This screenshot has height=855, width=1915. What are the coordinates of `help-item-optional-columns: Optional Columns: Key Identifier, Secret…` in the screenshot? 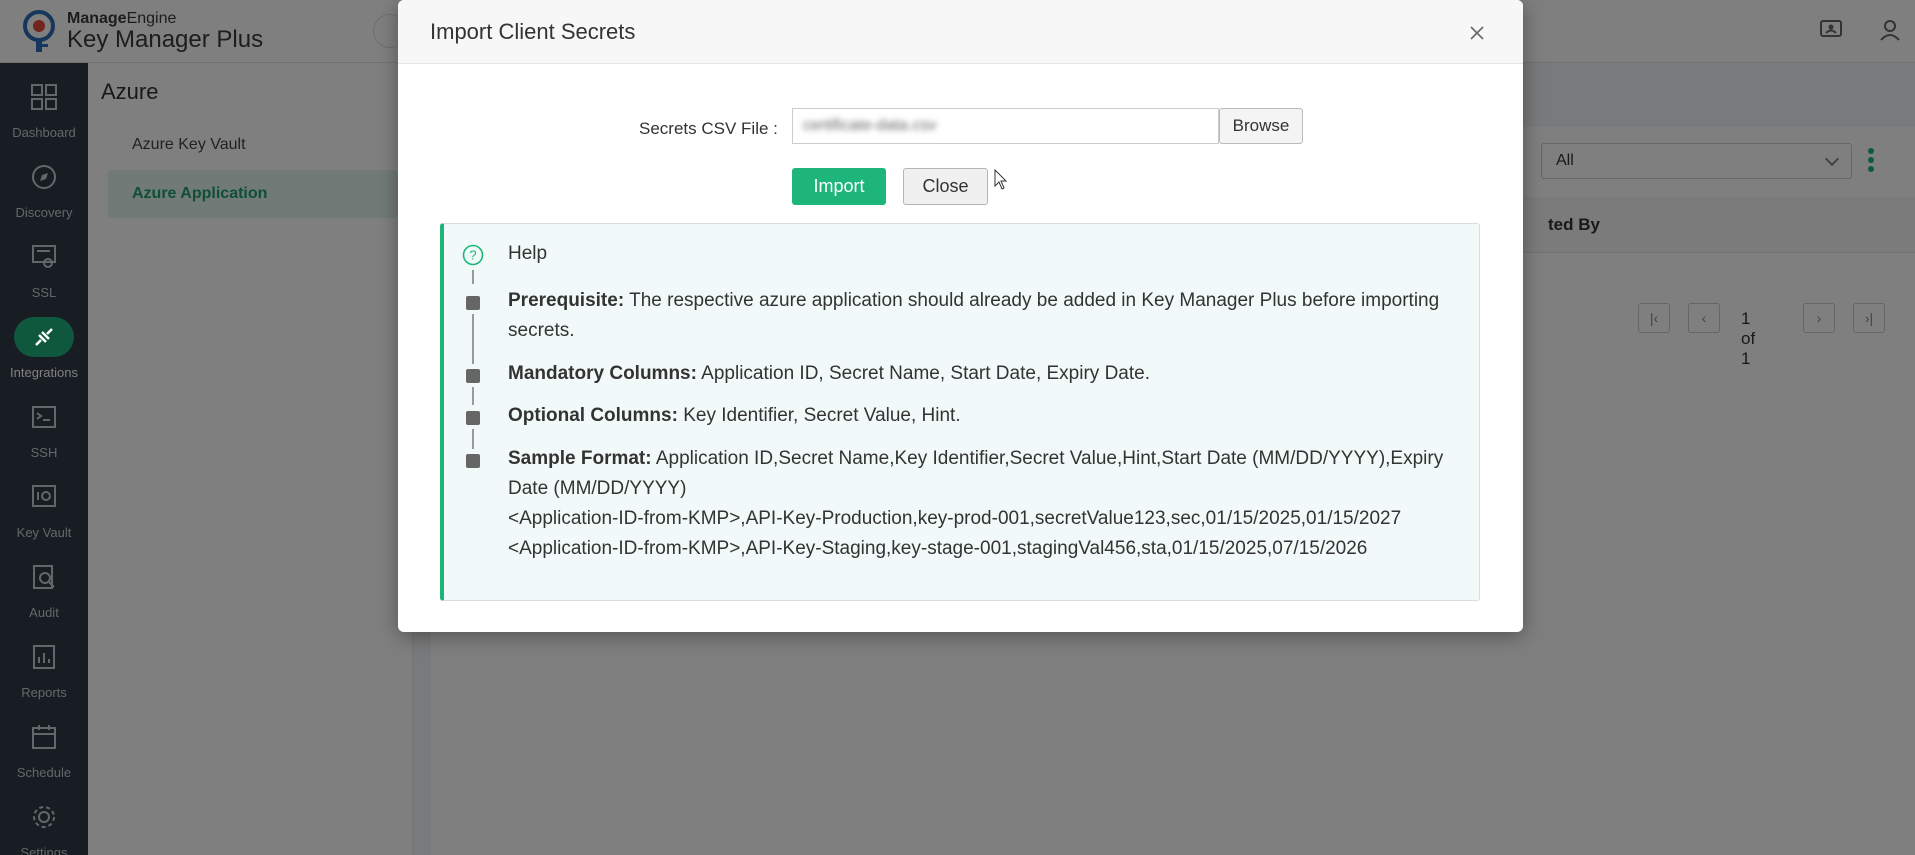 It's located at (988, 416).